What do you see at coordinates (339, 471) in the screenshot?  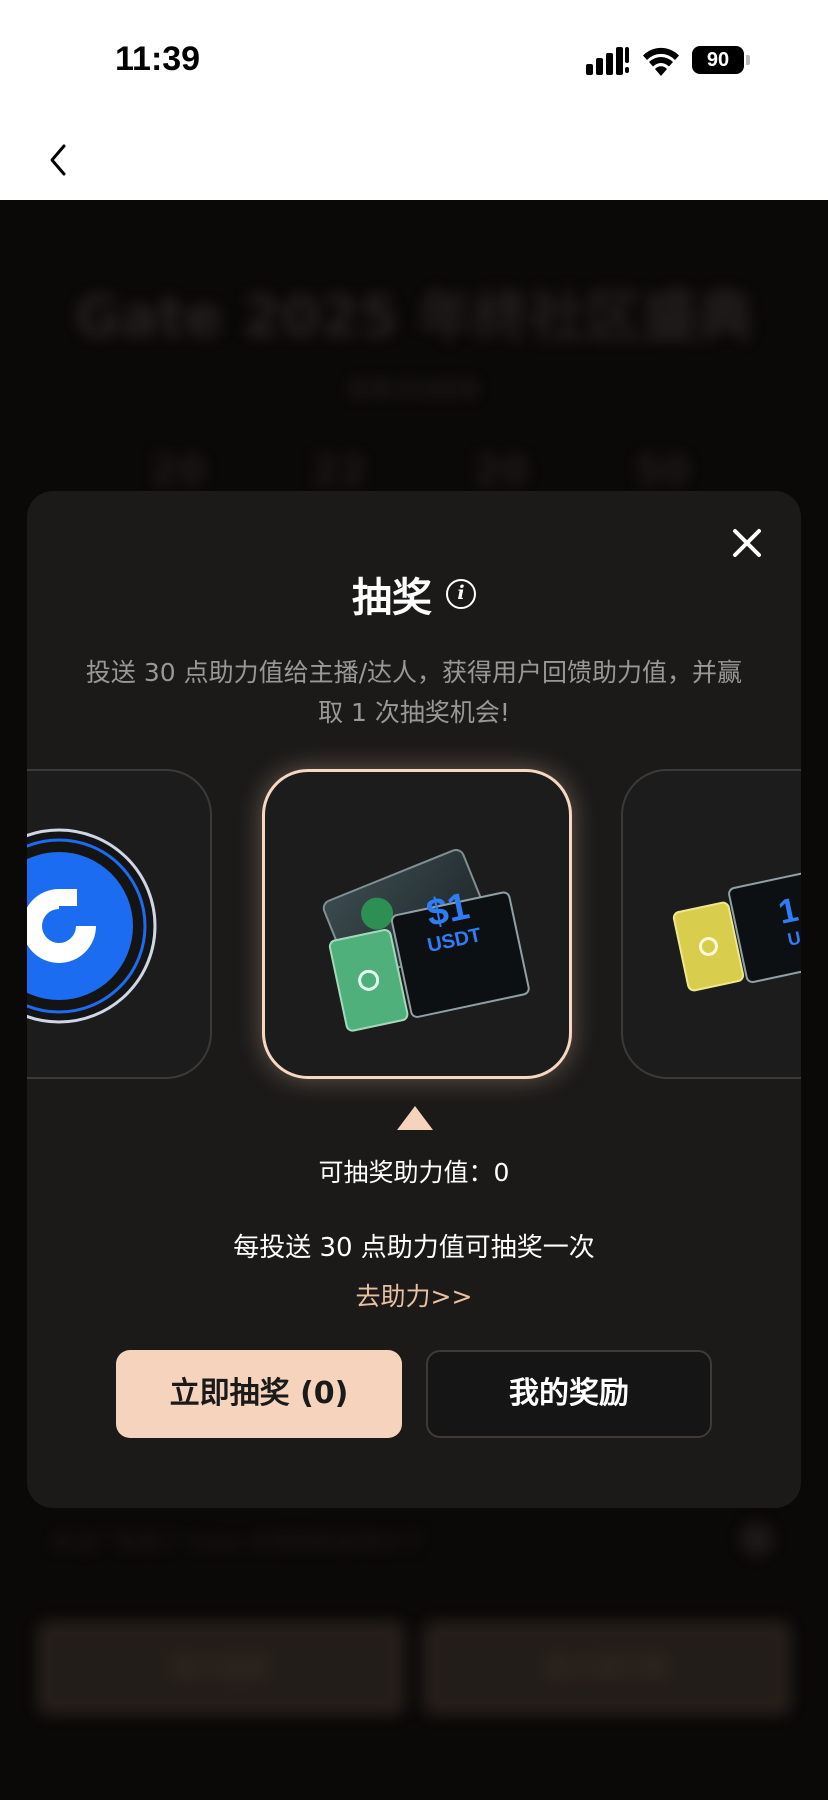 I see `countdown-value: 22` at bounding box center [339, 471].